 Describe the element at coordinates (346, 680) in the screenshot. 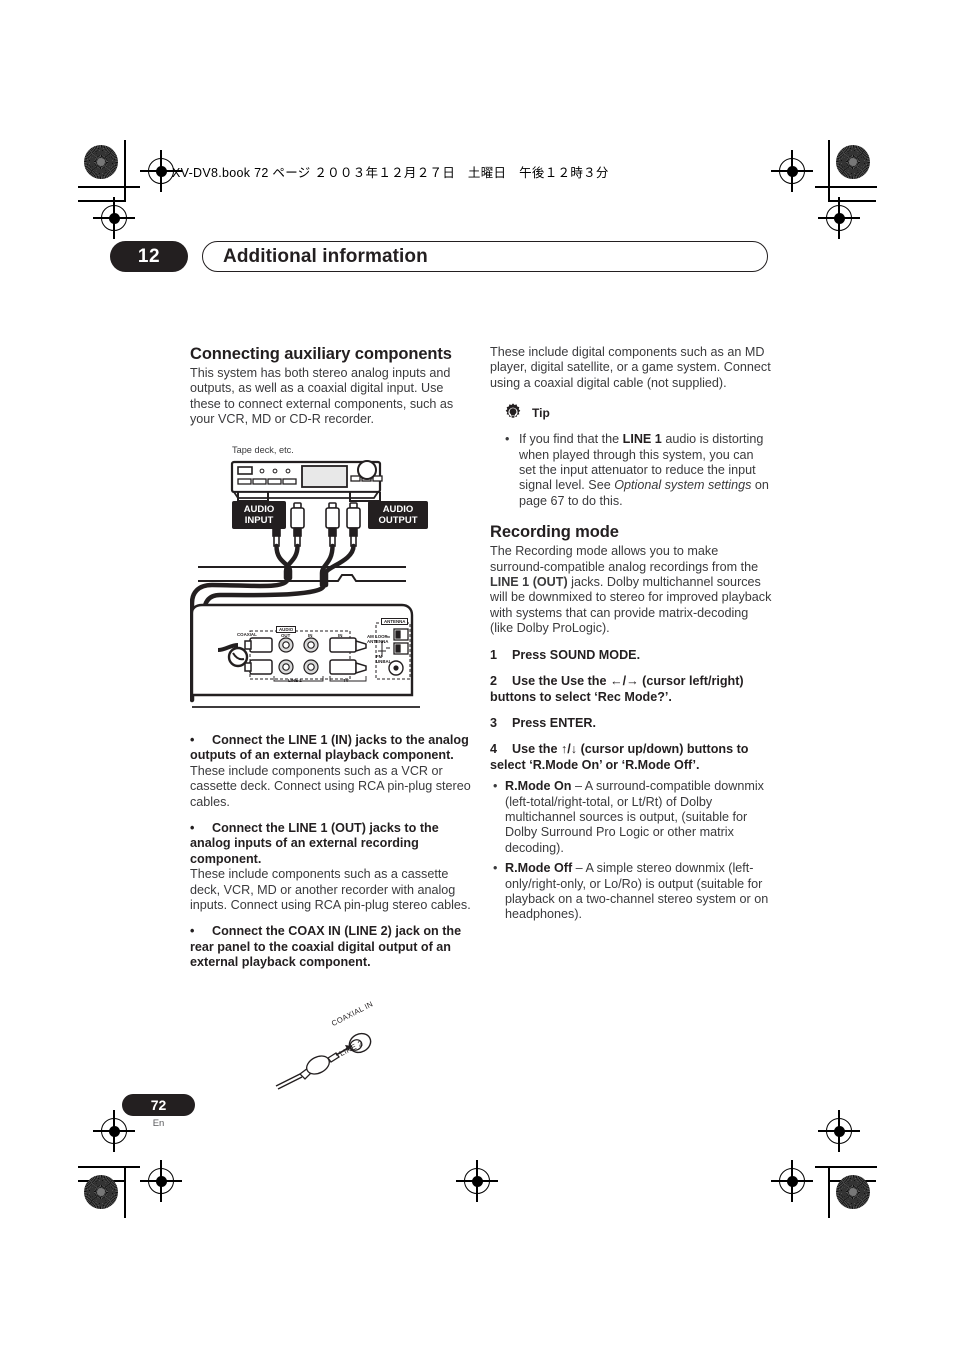

I see `rear-label-tv: TV` at that location.